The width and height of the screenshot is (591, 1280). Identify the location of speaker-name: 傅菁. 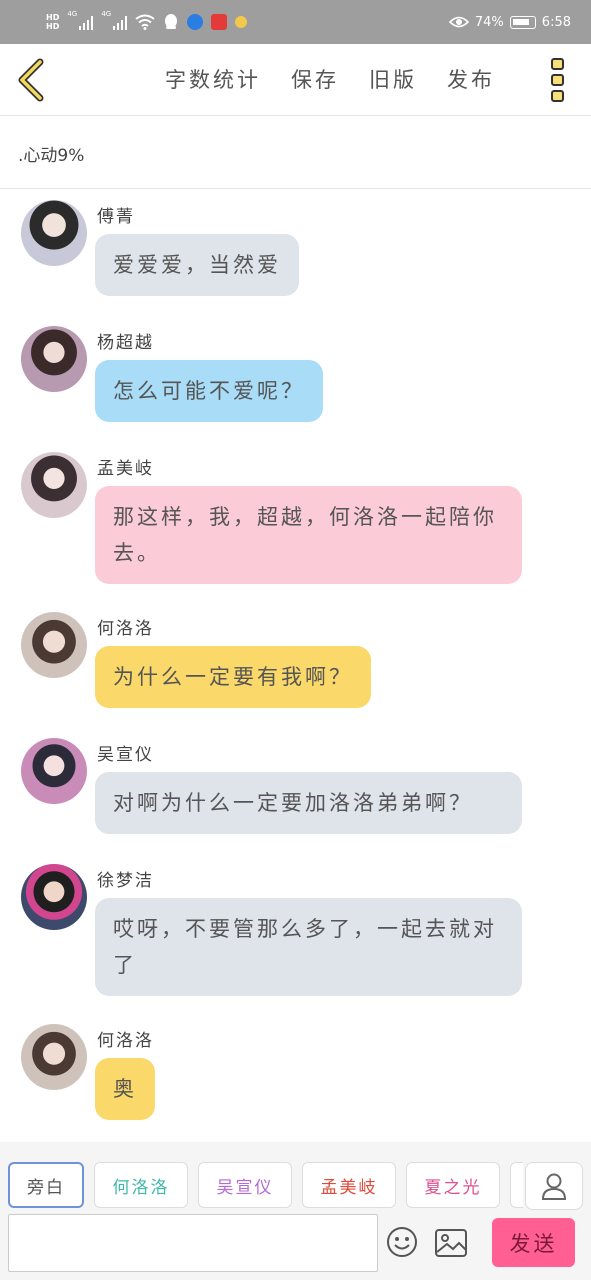
(116, 217).